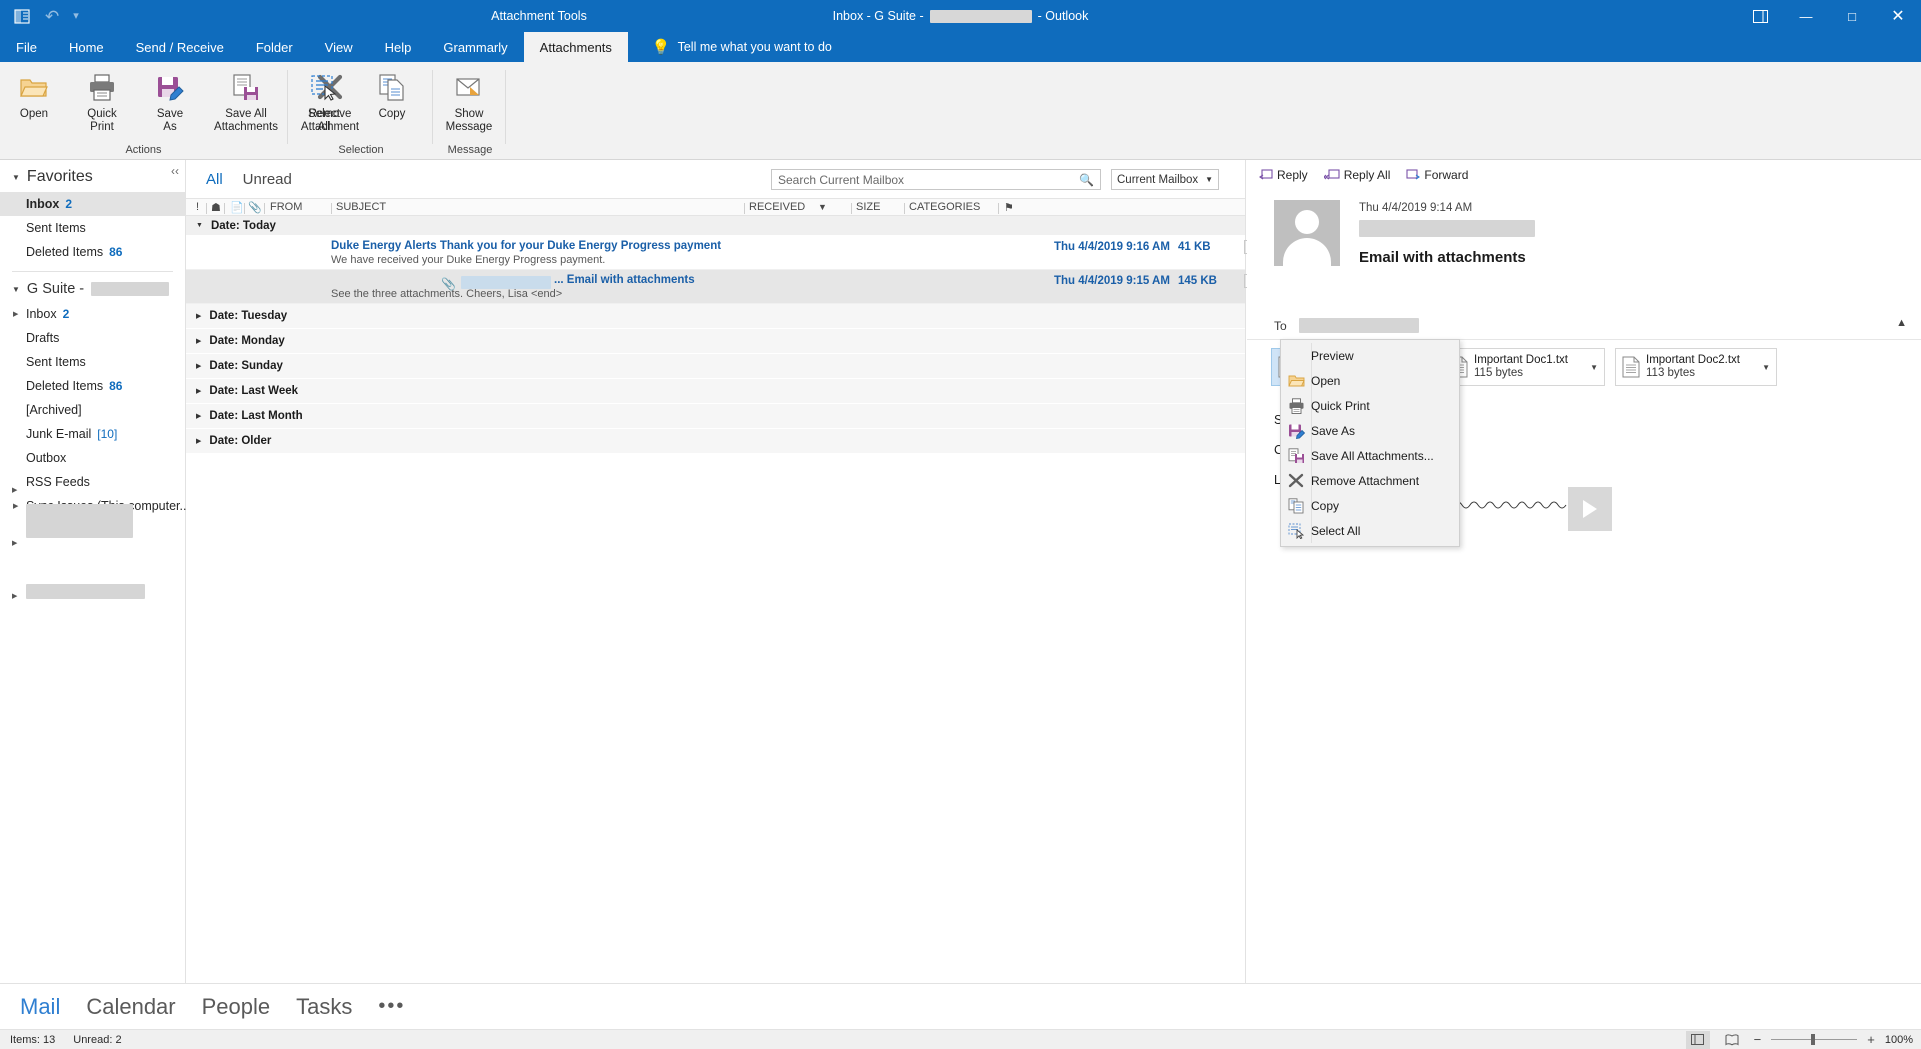  I want to click on search-input: Search Current Mailbox 🔍, so click(936, 179).